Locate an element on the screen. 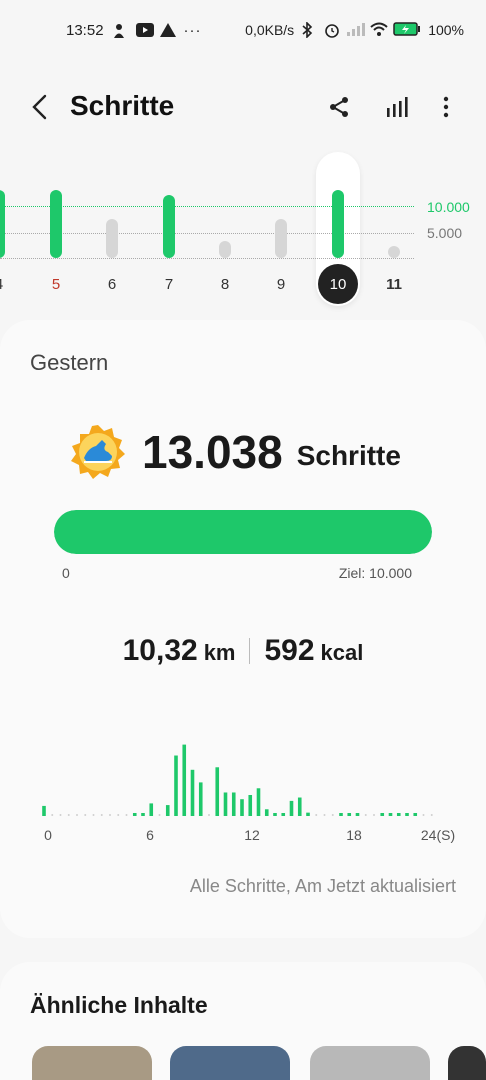  steps-unit: Schritte is located at coordinates (348, 455).